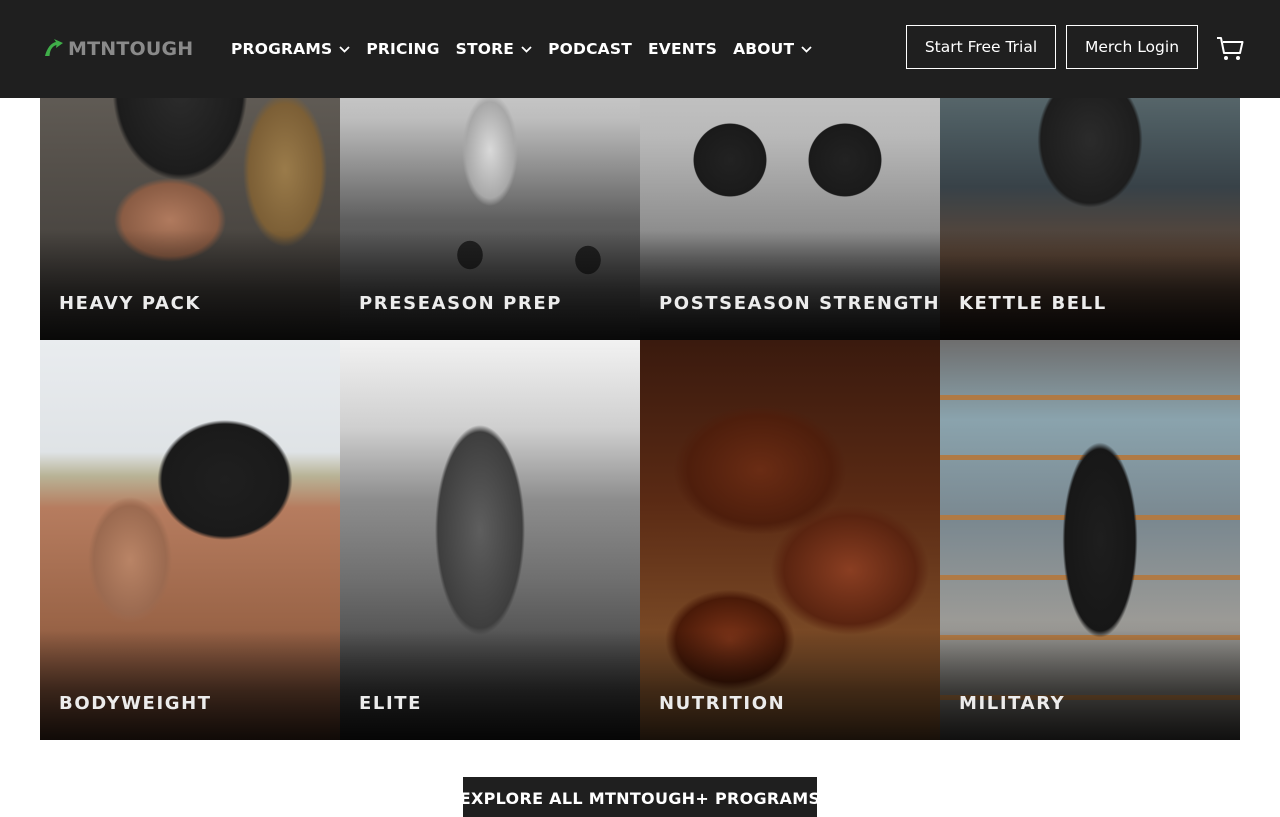 The width and height of the screenshot is (1280, 817). I want to click on logo-text: MTNTOUGH, so click(131, 49).